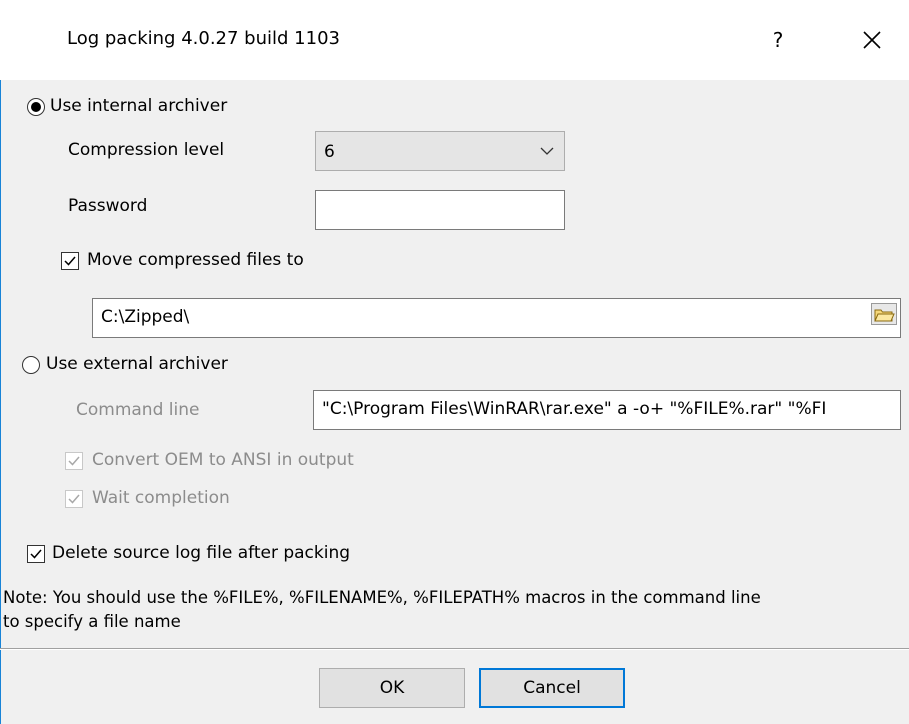  I want to click on external-archiver-label: Use external archiver, so click(137, 364).